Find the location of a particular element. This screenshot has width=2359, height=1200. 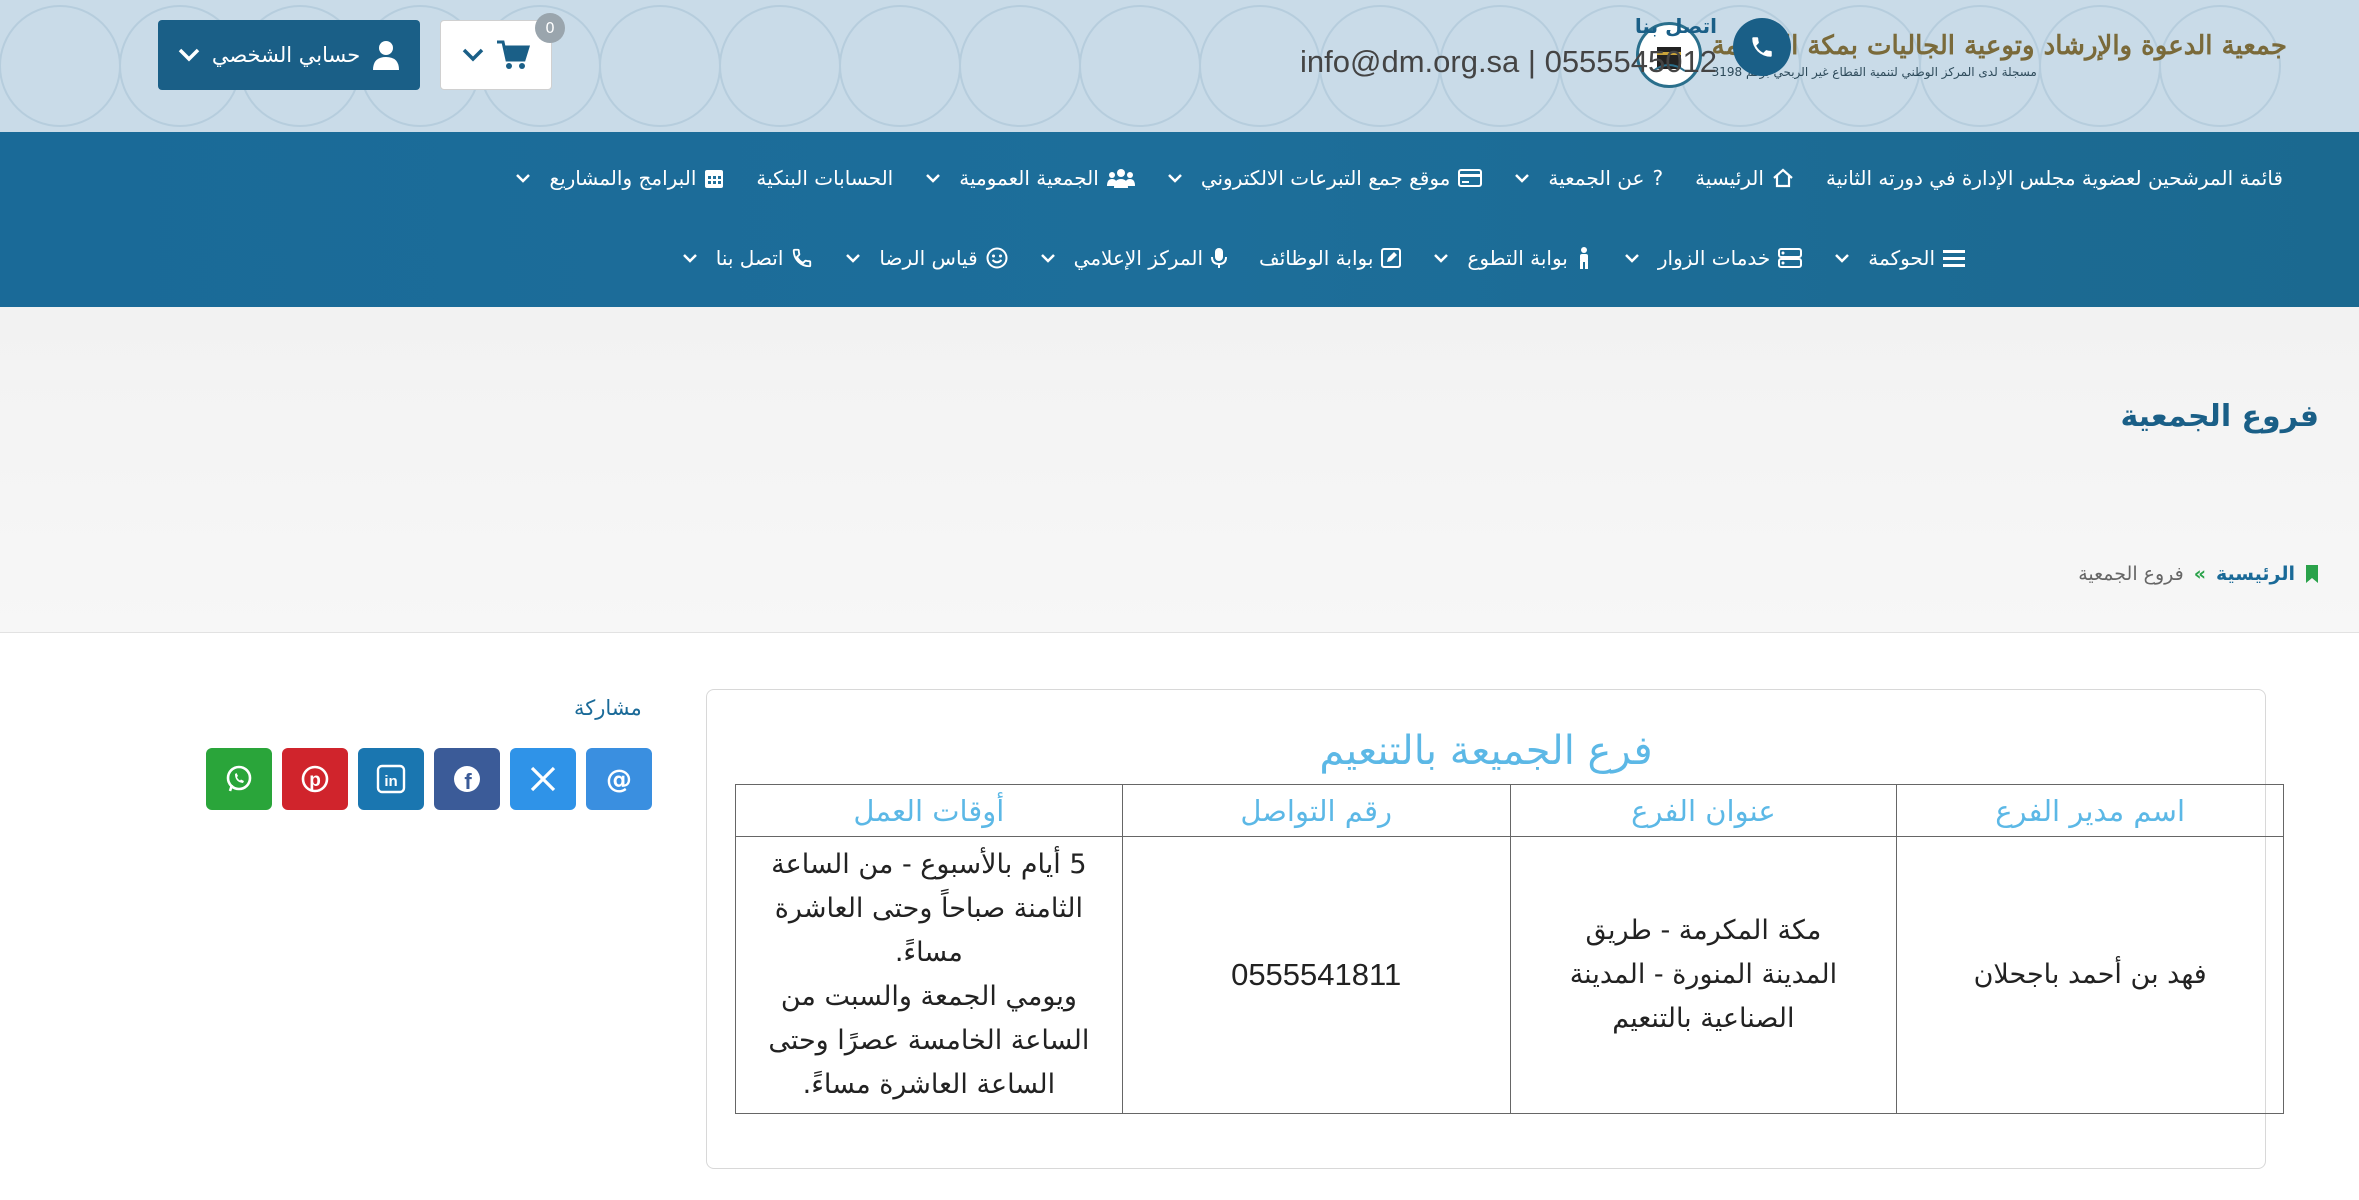

nav-item-label: الرئيسية is located at coordinates (1729, 178).